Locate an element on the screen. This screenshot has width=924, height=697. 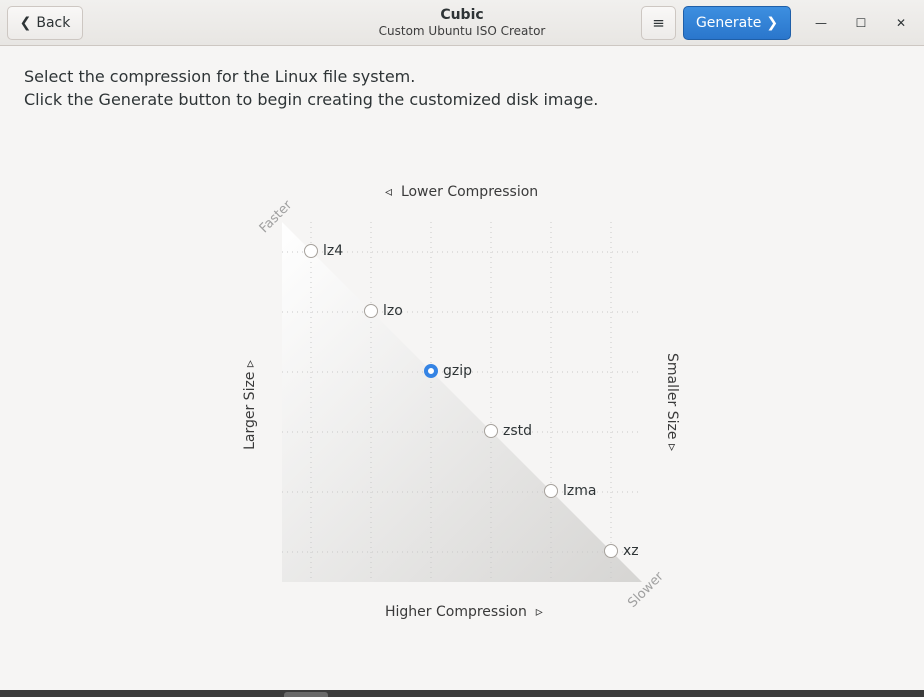
option-label: gzip is located at coordinates (458, 371).